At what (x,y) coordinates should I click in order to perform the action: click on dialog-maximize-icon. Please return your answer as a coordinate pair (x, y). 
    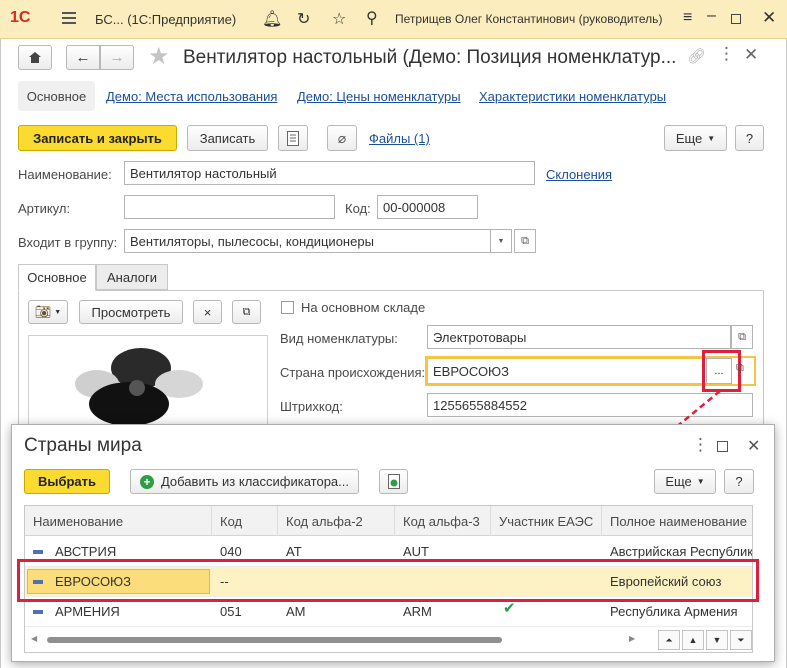
    Looking at the image, I should click on (722, 446).